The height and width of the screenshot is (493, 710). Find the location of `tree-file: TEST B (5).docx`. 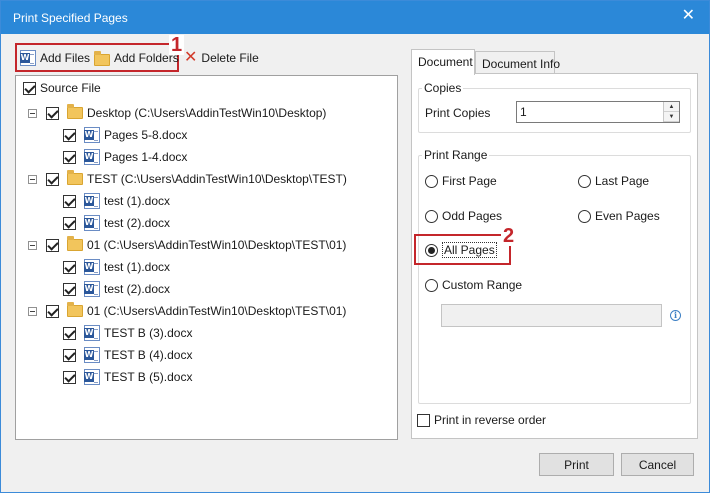

tree-file: TEST B (5).docx is located at coordinates (127, 377).